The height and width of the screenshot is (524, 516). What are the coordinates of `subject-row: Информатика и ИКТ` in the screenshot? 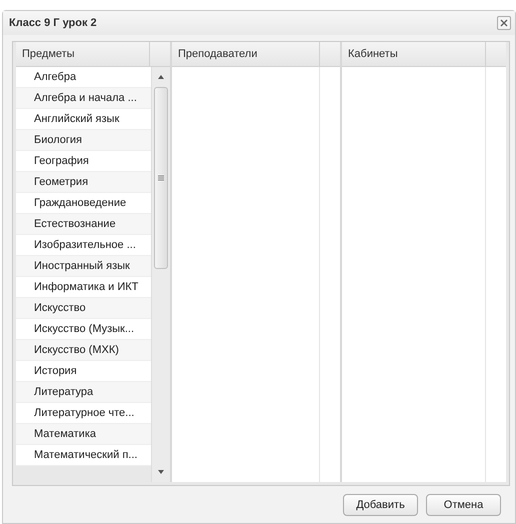 It's located at (83, 287).